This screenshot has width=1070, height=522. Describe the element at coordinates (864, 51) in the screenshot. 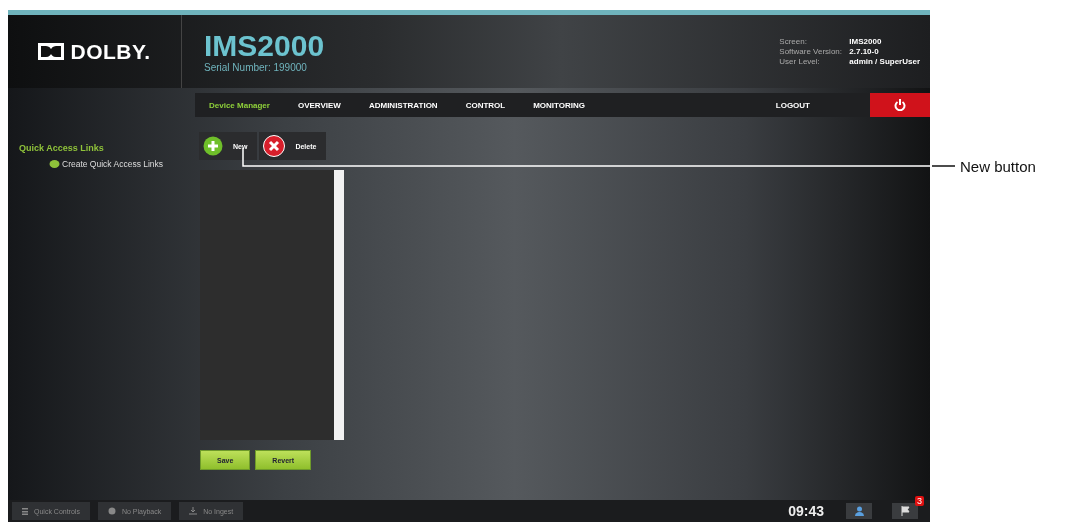

I see `info-value: 2.7.10-0` at that location.